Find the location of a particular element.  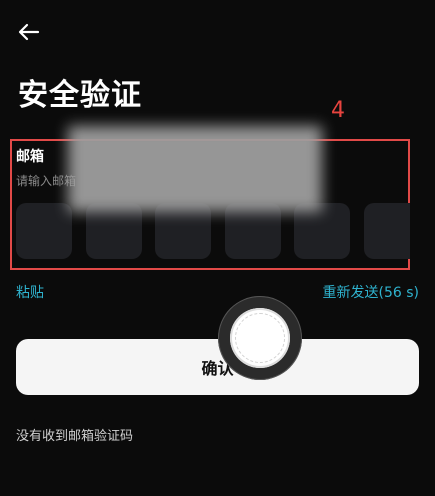

paste-link: 粘贴 is located at coordinates (30, 292).